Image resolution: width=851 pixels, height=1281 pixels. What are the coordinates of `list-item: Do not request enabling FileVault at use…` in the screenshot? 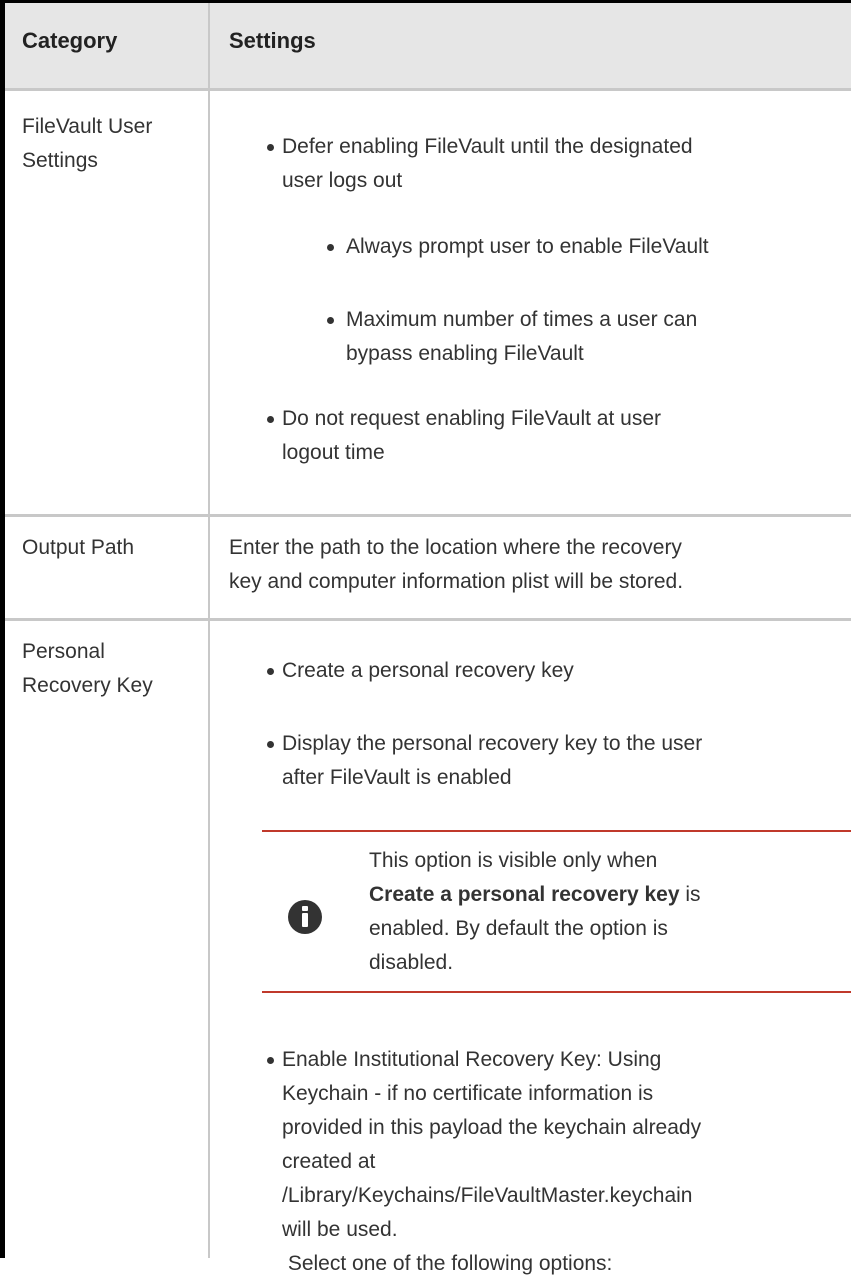 It's located at (472, 435).